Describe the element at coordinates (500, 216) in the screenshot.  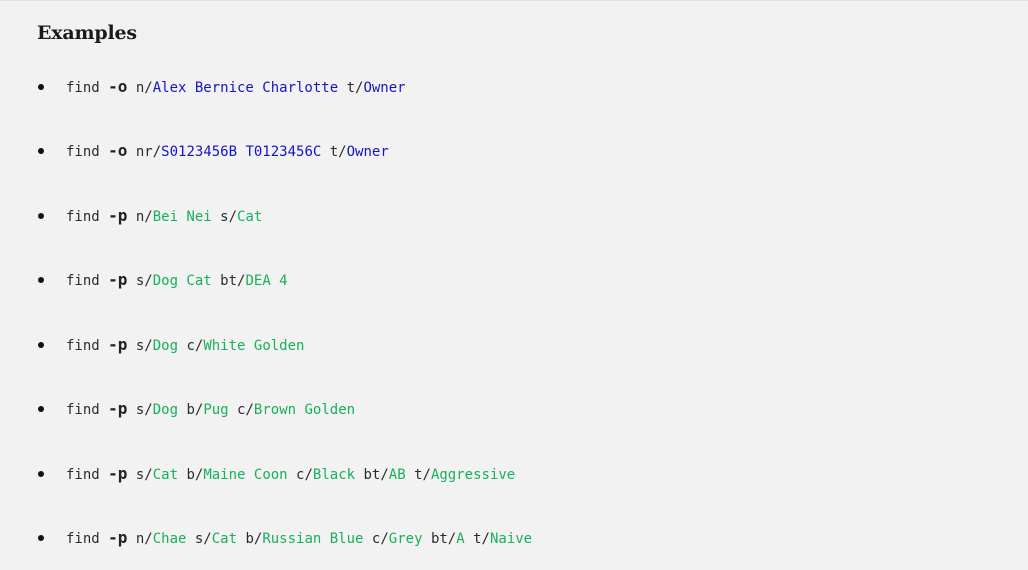
I see `example-item: find -p n/Bei Nei s/Cat` at that location.